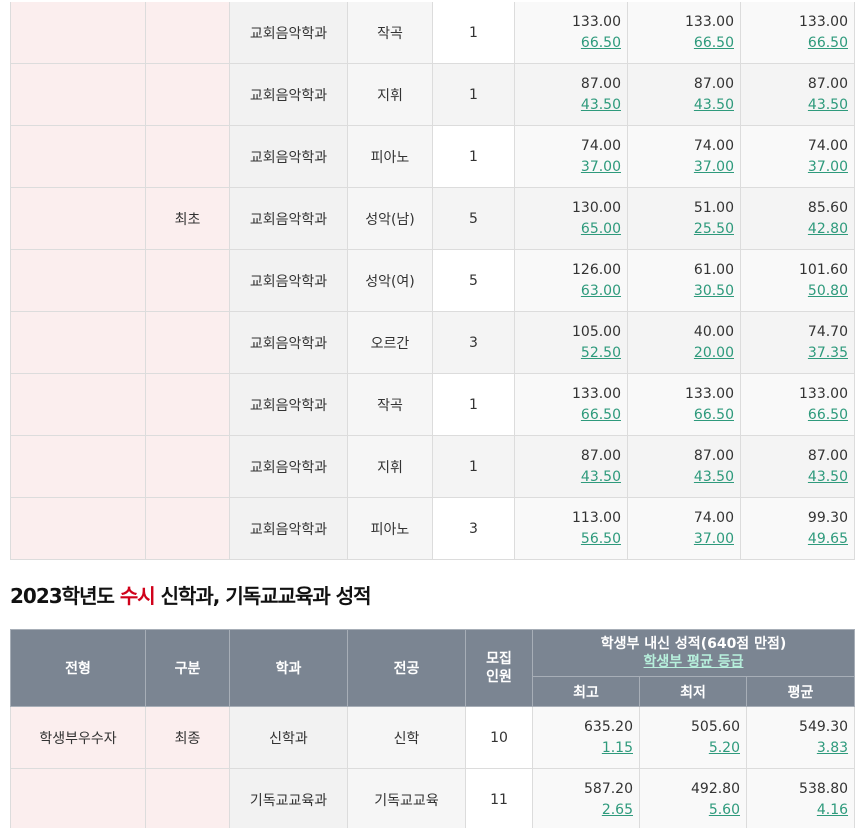  I want to click on score-value: 538.80, so click(824, 788).